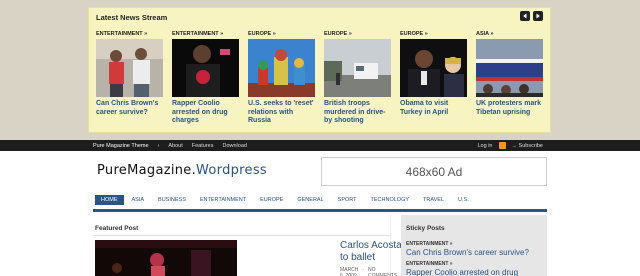 The width and height of the screenshot is (640, 276). Describe the element at coordinates (425, 228) in the screenshot. I see `sticky-label: Sticky Posts` at that location.